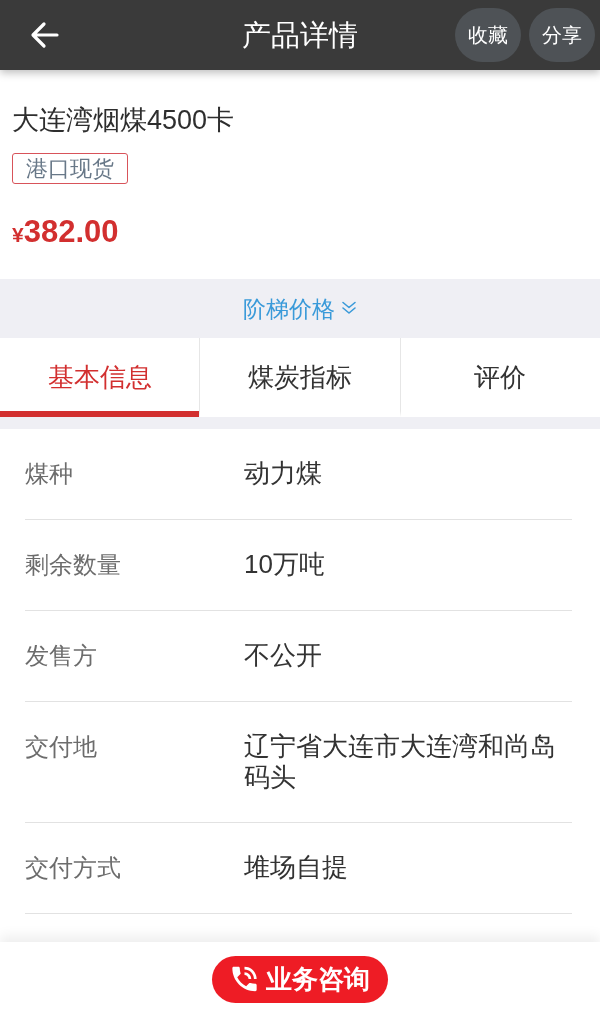  Describe the element at coordinates (73, 565) in the screenshot. I see `info-label: 剩余数量` at that location.